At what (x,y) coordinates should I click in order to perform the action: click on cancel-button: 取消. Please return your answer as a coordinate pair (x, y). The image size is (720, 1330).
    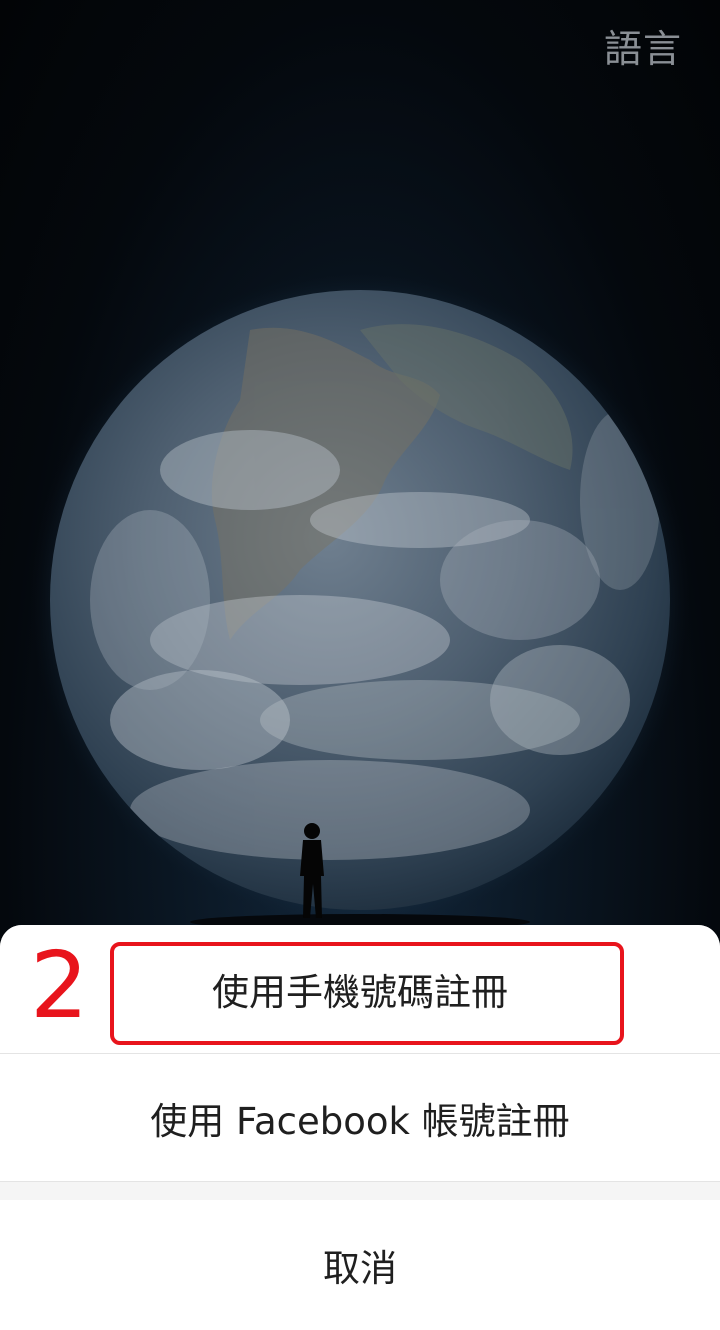
    Looking at the image, I should click on (360, 1265).